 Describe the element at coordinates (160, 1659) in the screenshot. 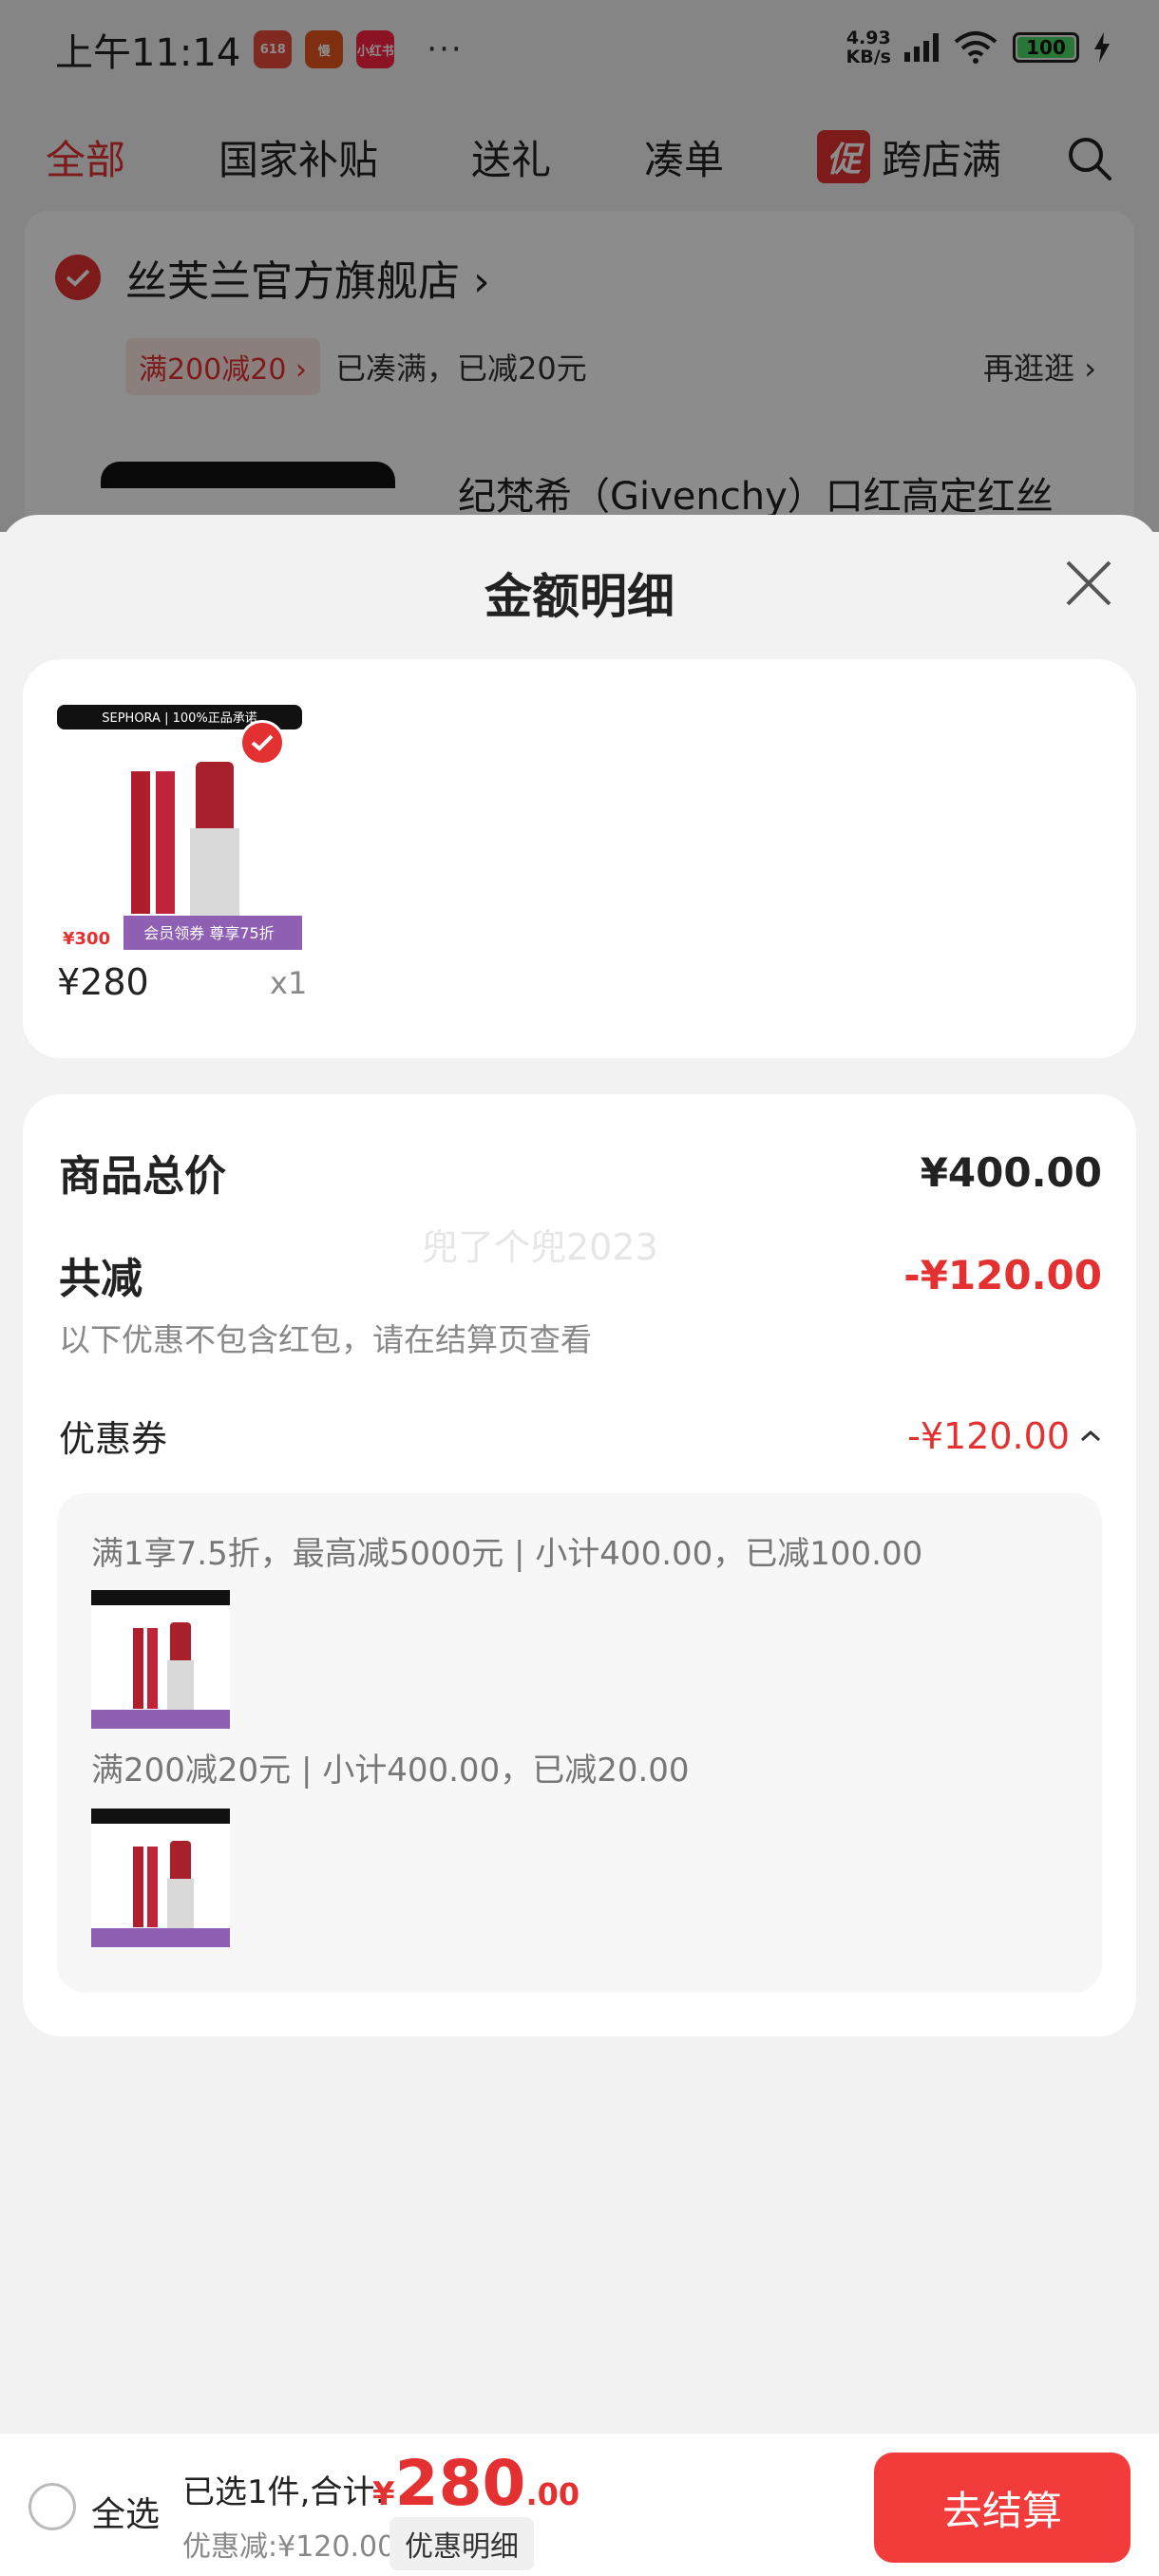

I see `coupon-1-product-image` at that location.